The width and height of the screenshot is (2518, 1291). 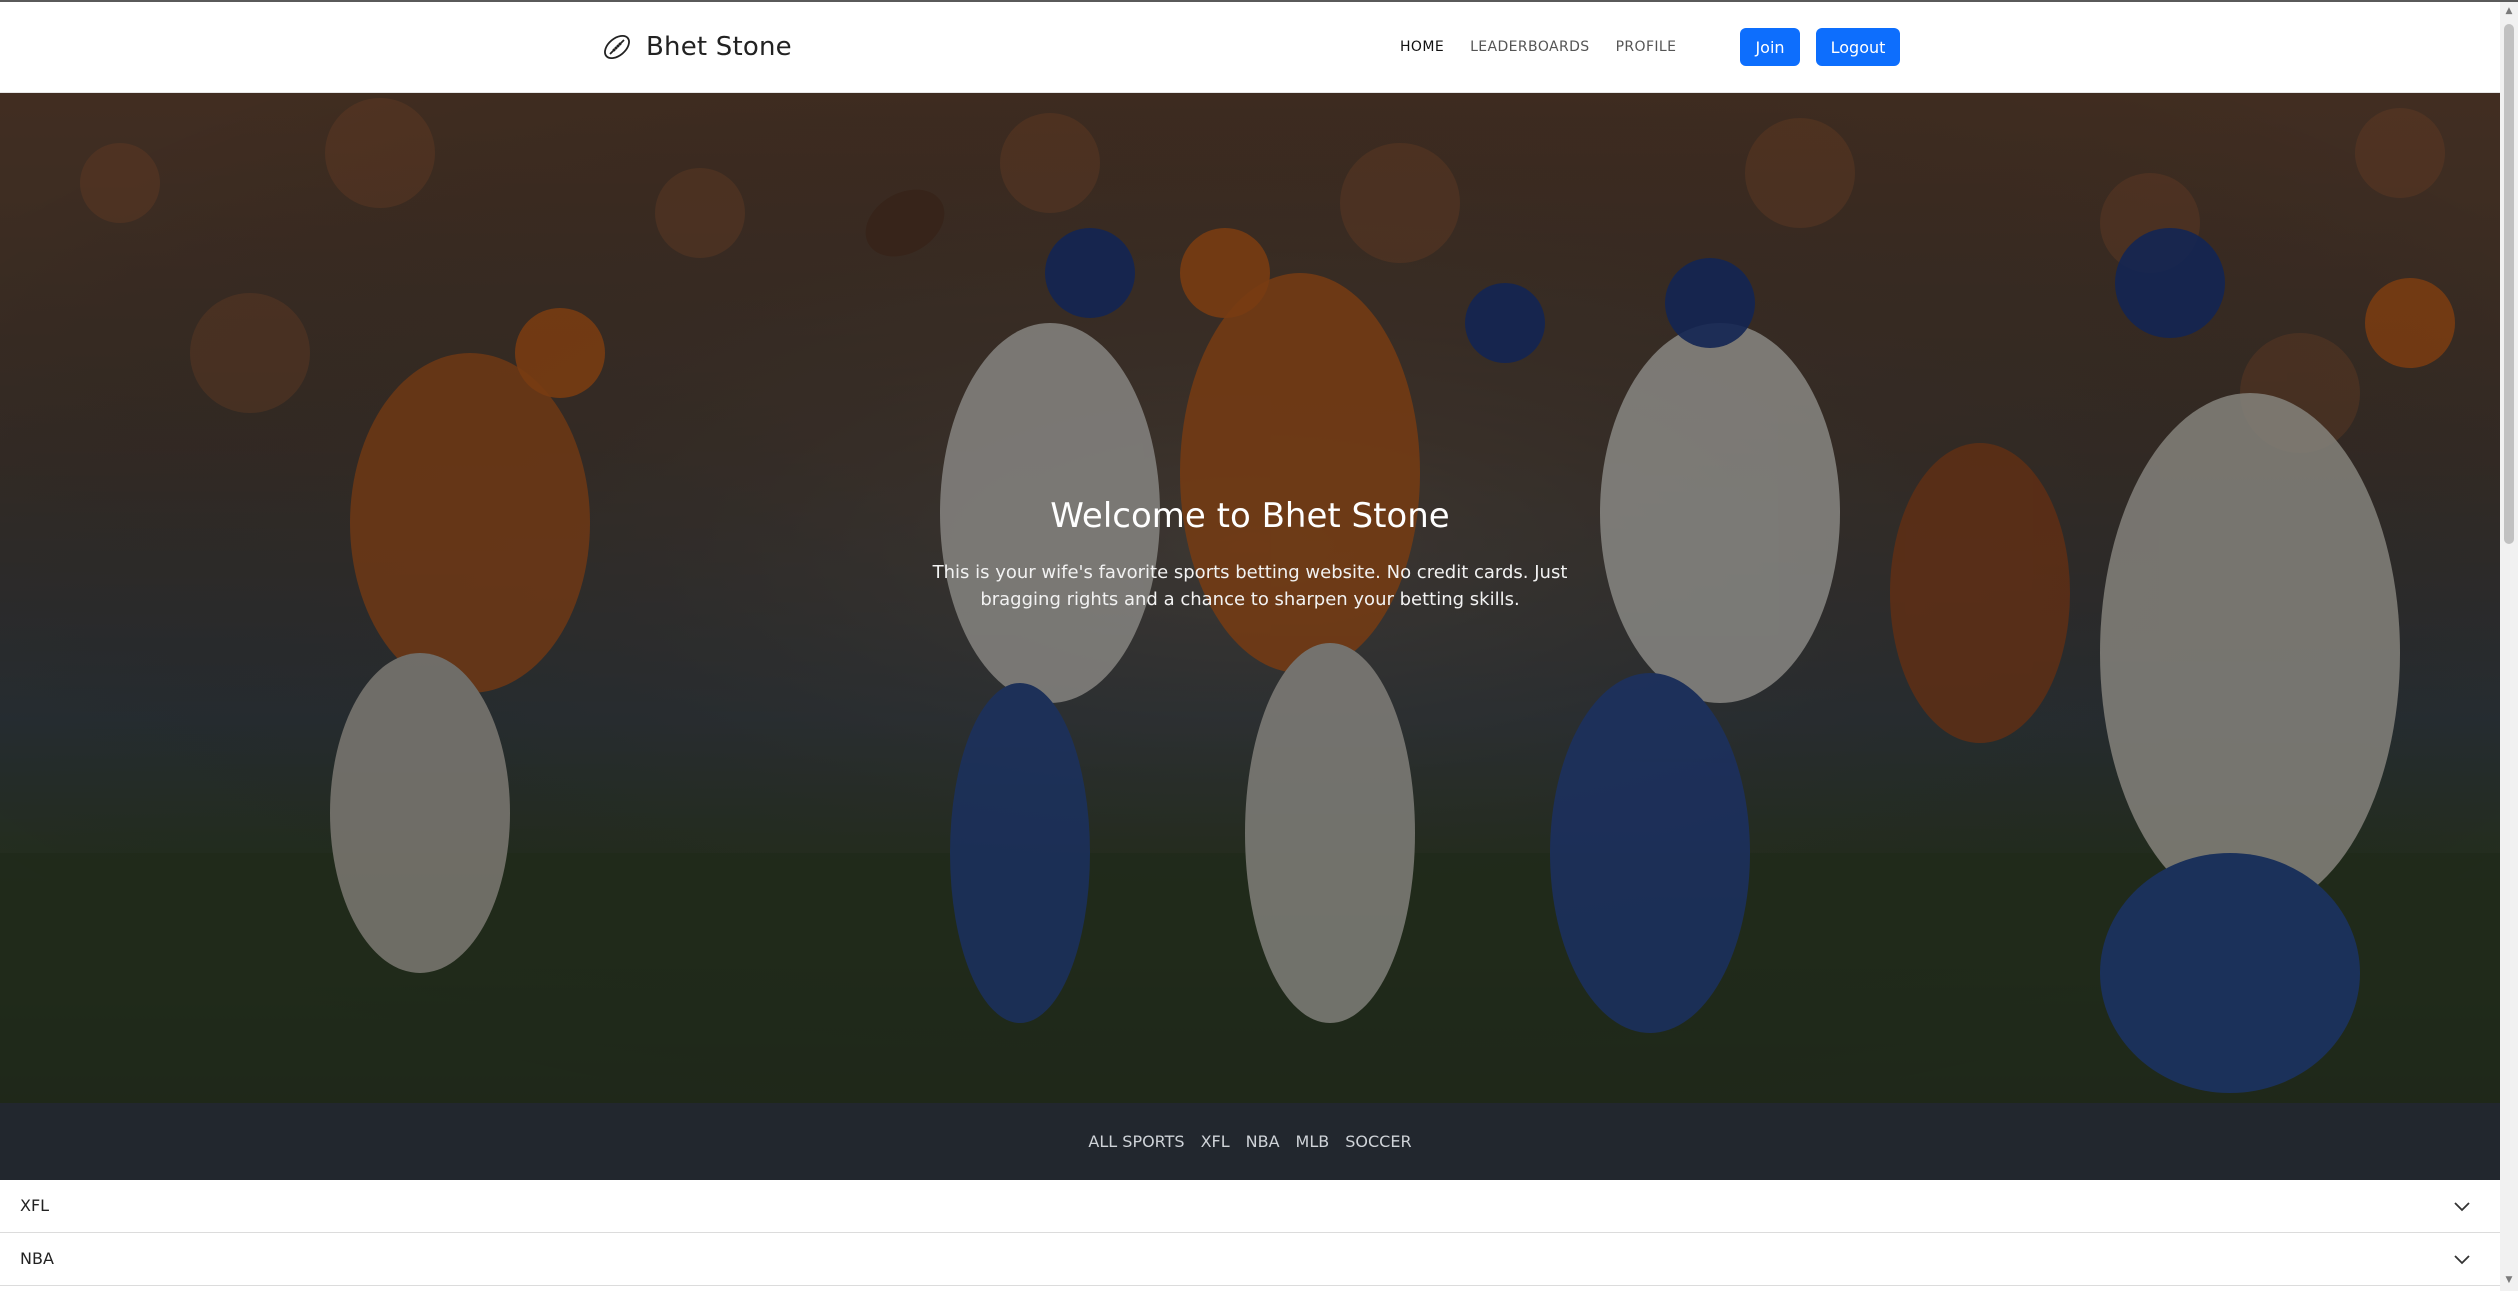 What do you see at coordinates (1529, 47) in the screenshot?
I see `nav-leaderboards-link: LEADERBOARDS` at bounding box center [1529, 47].